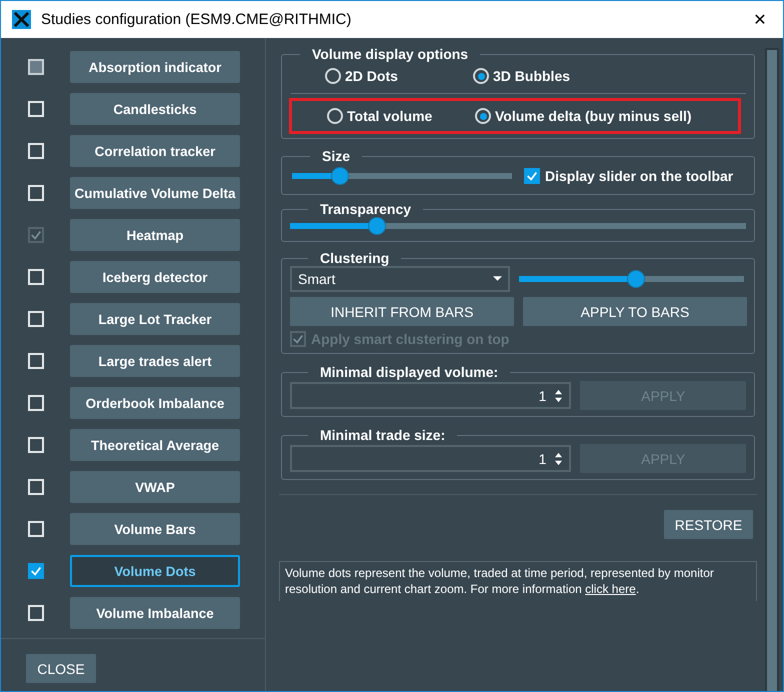  I want to click on group-title: Minimal trade size:, so click(382, 435).